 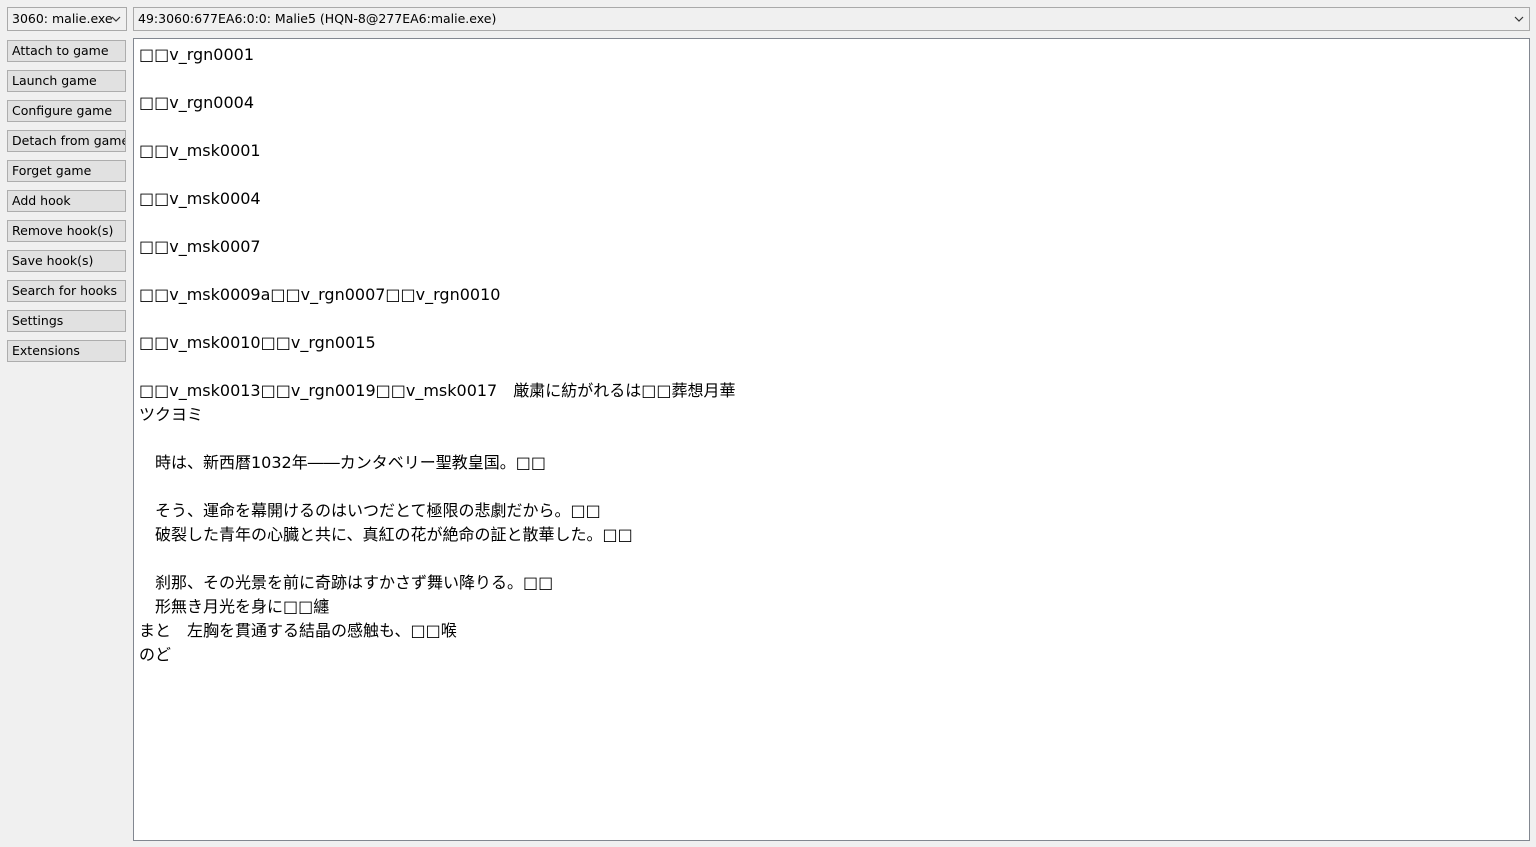 I want to click on text-line: のど, so click(x=155, y=654).